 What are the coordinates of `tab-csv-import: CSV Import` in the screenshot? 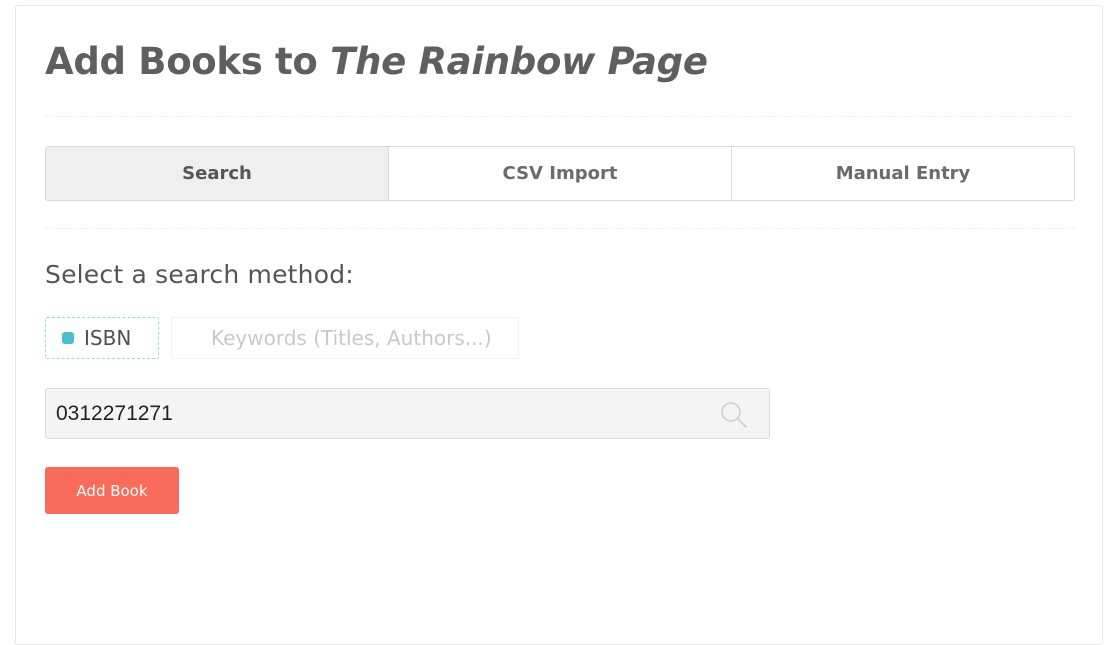 It's located at (560, 173).